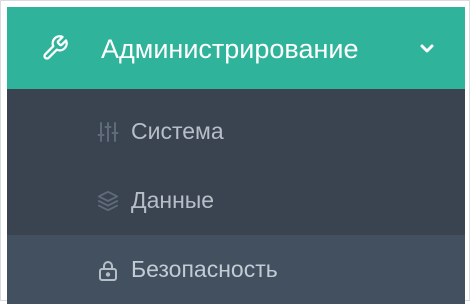  I want to click on layers-icon, so click(108, 201).